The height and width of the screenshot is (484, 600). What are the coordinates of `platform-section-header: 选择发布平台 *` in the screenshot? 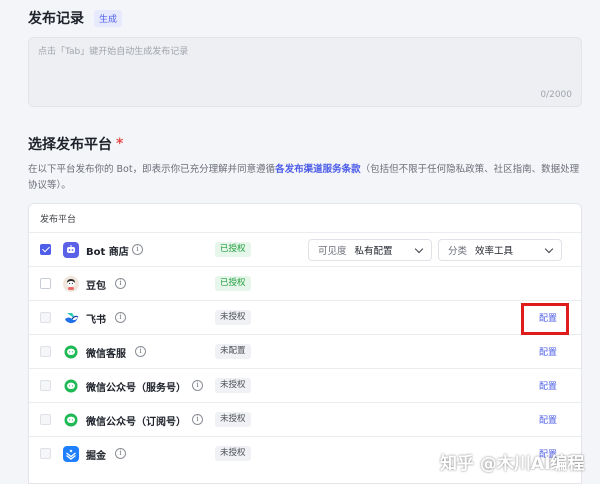 It's located at (75, 144).